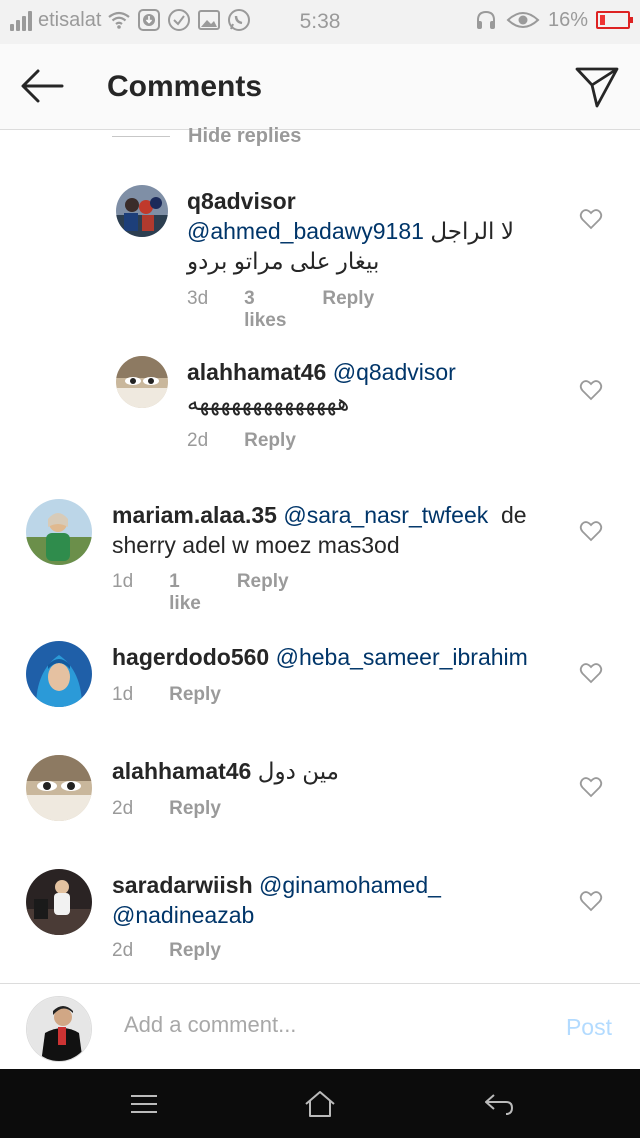 Image resolution: width=640 pixels, height=1138 pixels. I want to click on comment-username: hagerdodo560, so click(190, 657).